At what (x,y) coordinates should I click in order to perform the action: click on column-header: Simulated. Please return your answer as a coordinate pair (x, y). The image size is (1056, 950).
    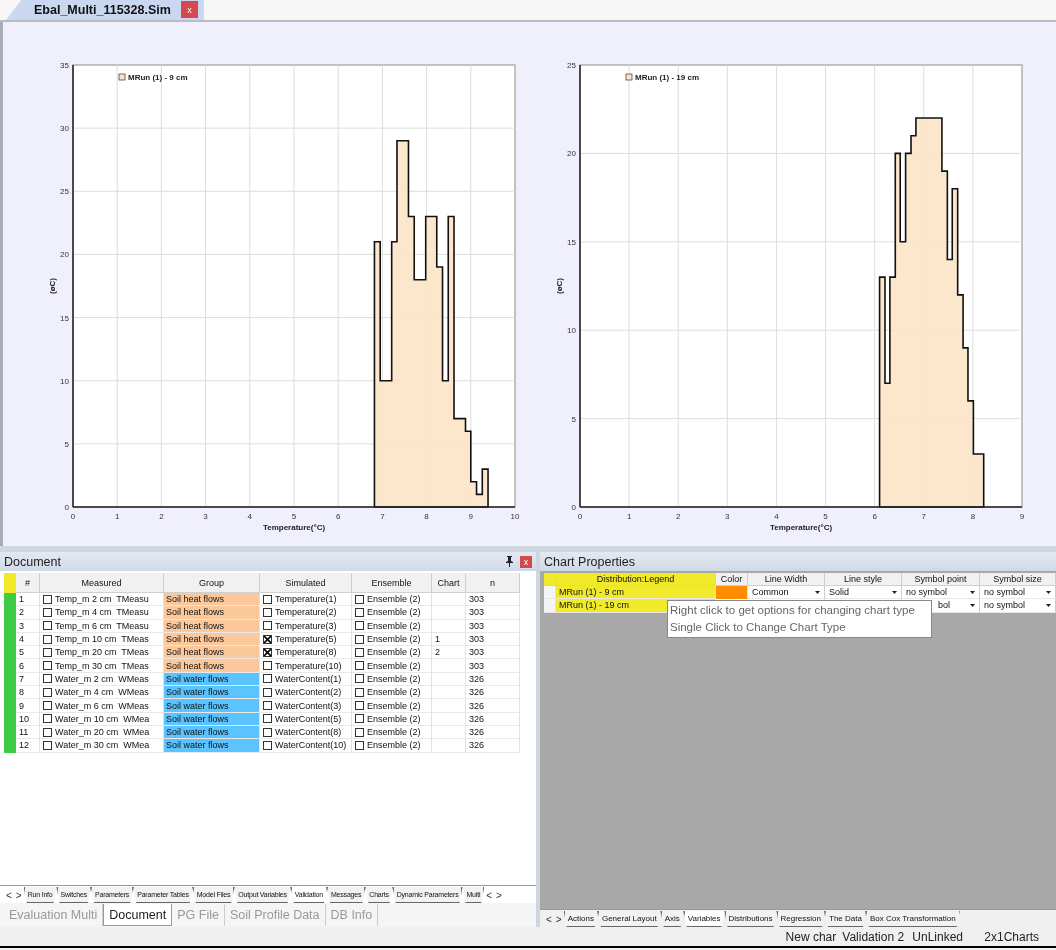
    Looking at the image, I should click on (306, 583).